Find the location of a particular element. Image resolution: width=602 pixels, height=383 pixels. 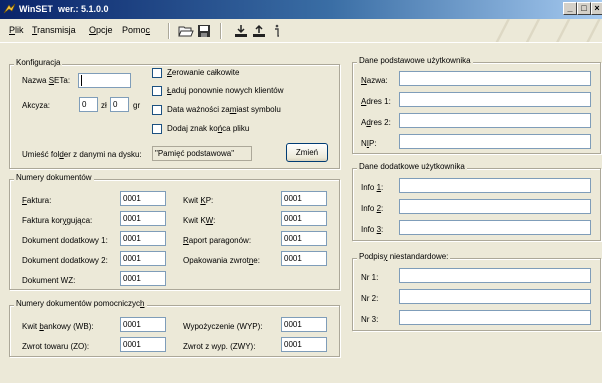

nip-input is located at coordinates (495, 141).